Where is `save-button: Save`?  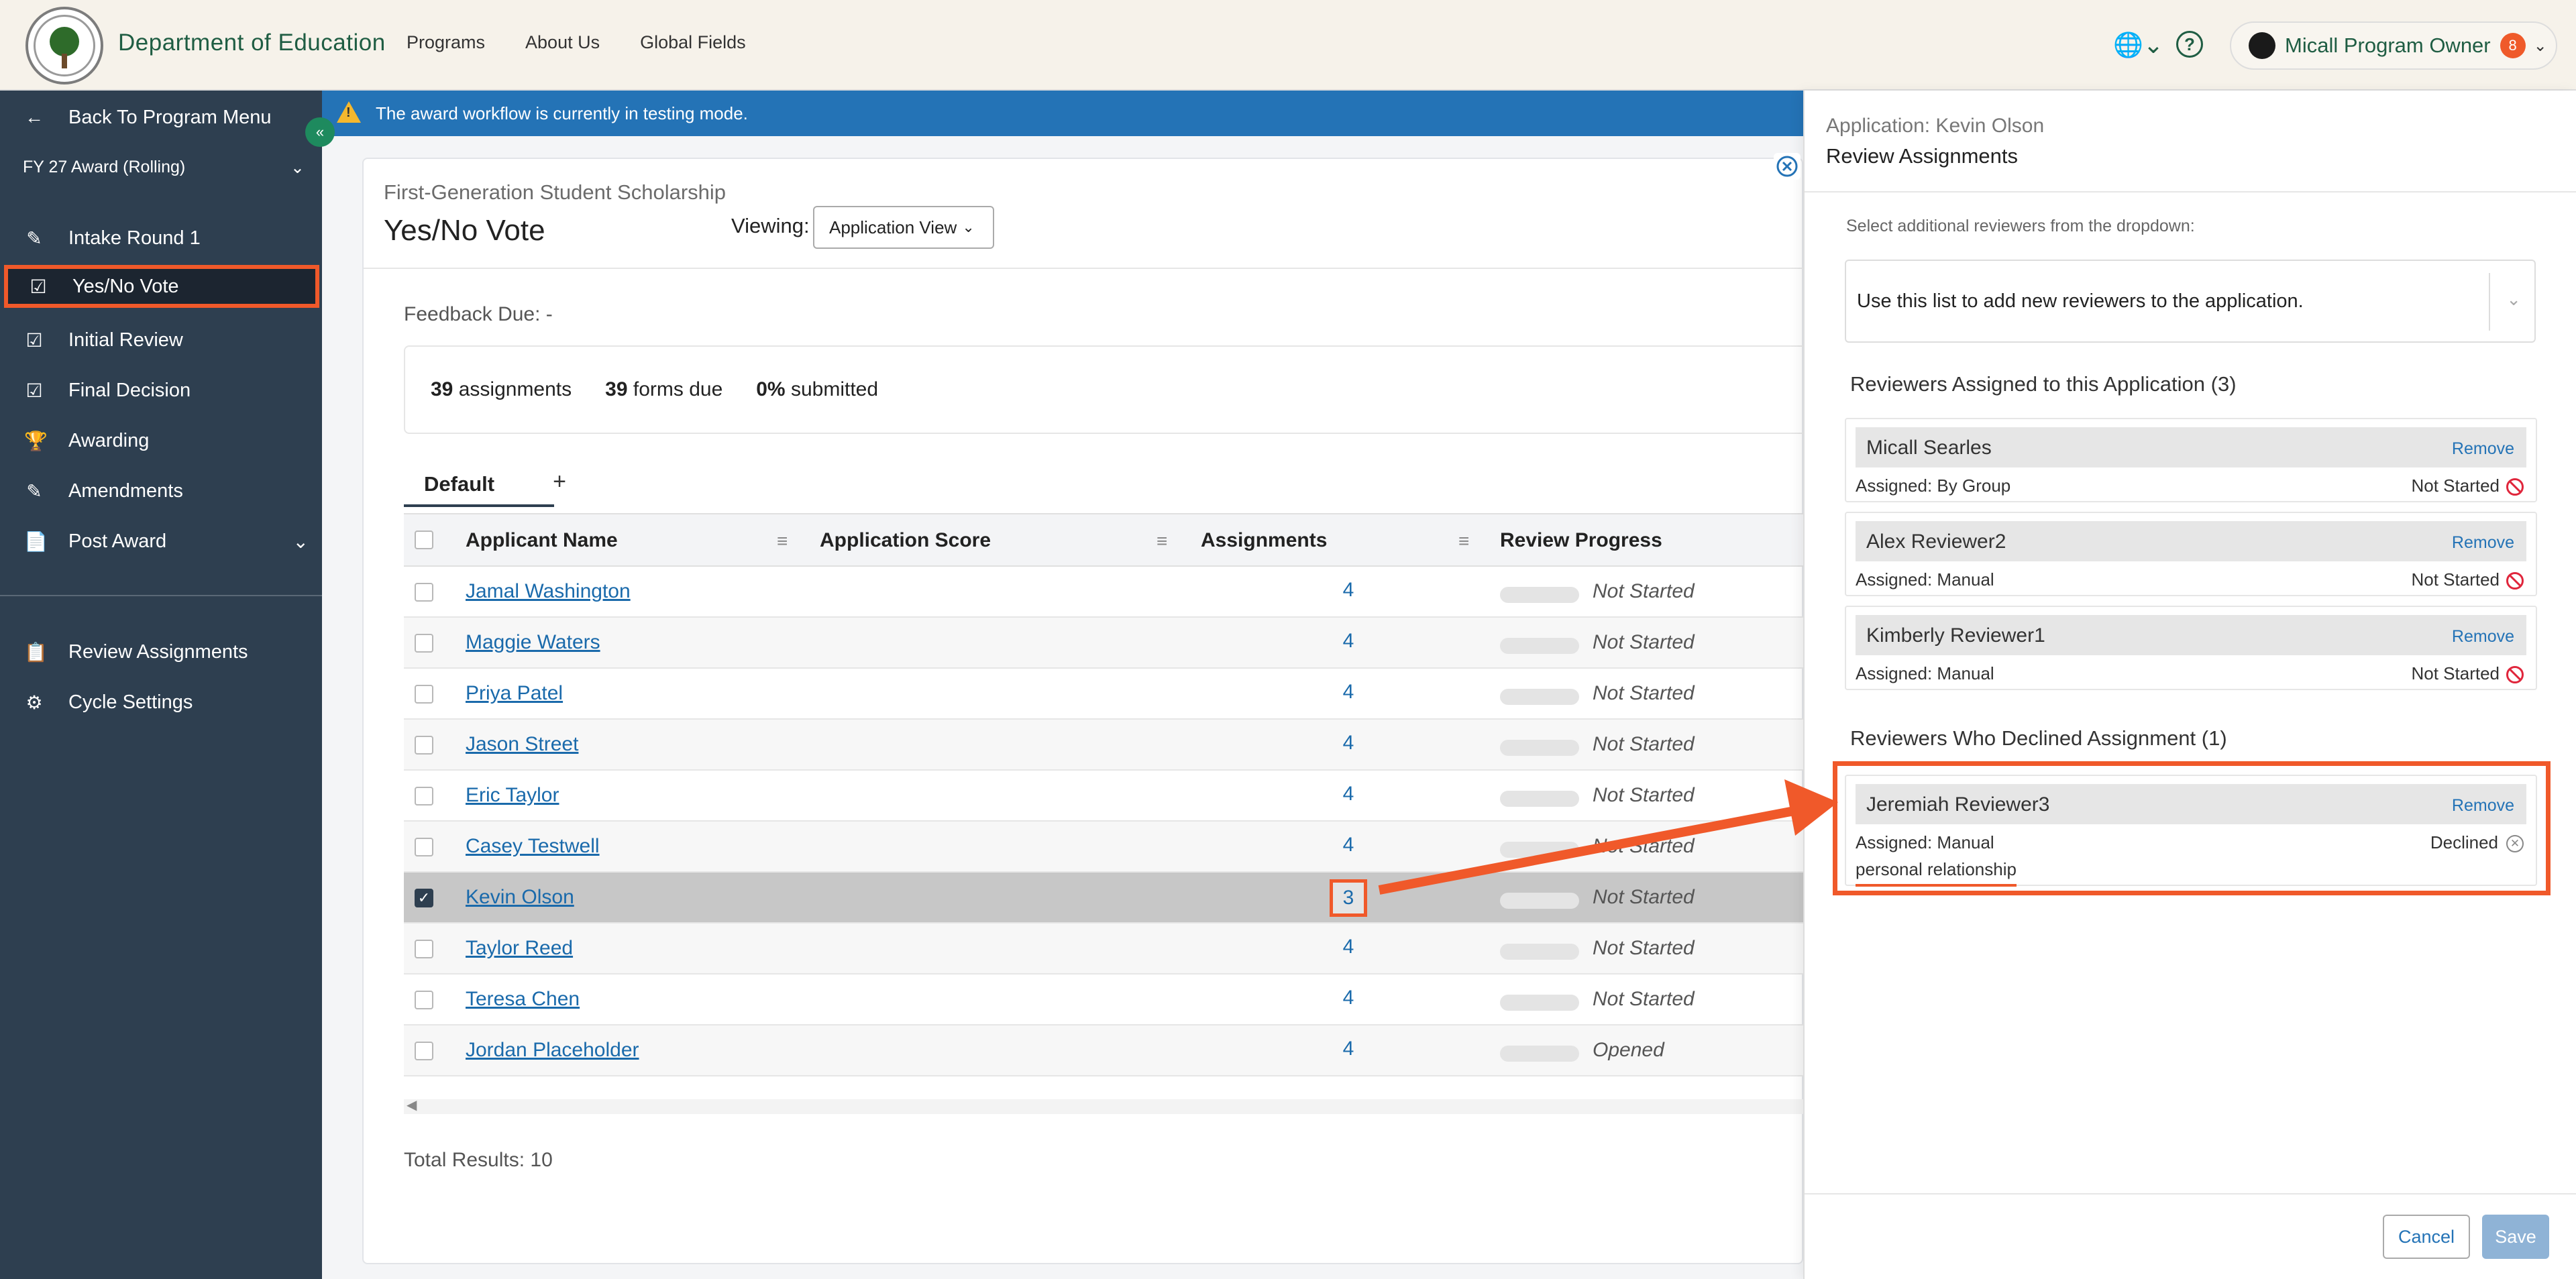 save-button: Save is located at coordinates (2515, 1237).